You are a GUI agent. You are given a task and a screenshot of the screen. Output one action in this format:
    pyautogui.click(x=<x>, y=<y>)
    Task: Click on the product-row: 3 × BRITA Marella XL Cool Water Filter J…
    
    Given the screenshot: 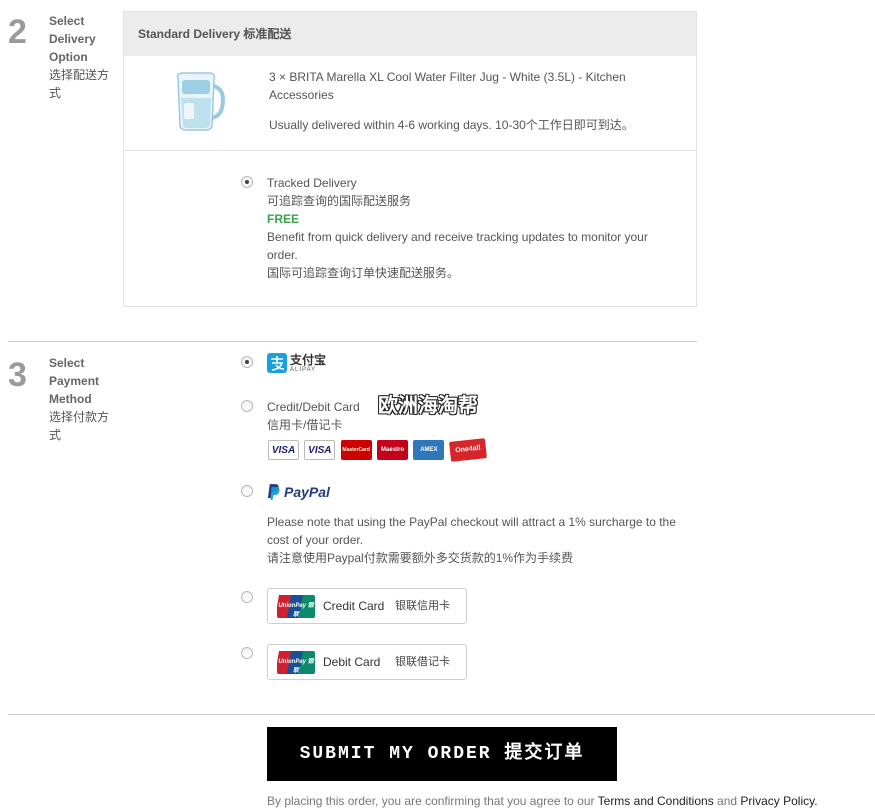 What is the action you would take?
    pyautogui.click(x=410, y=103)
    